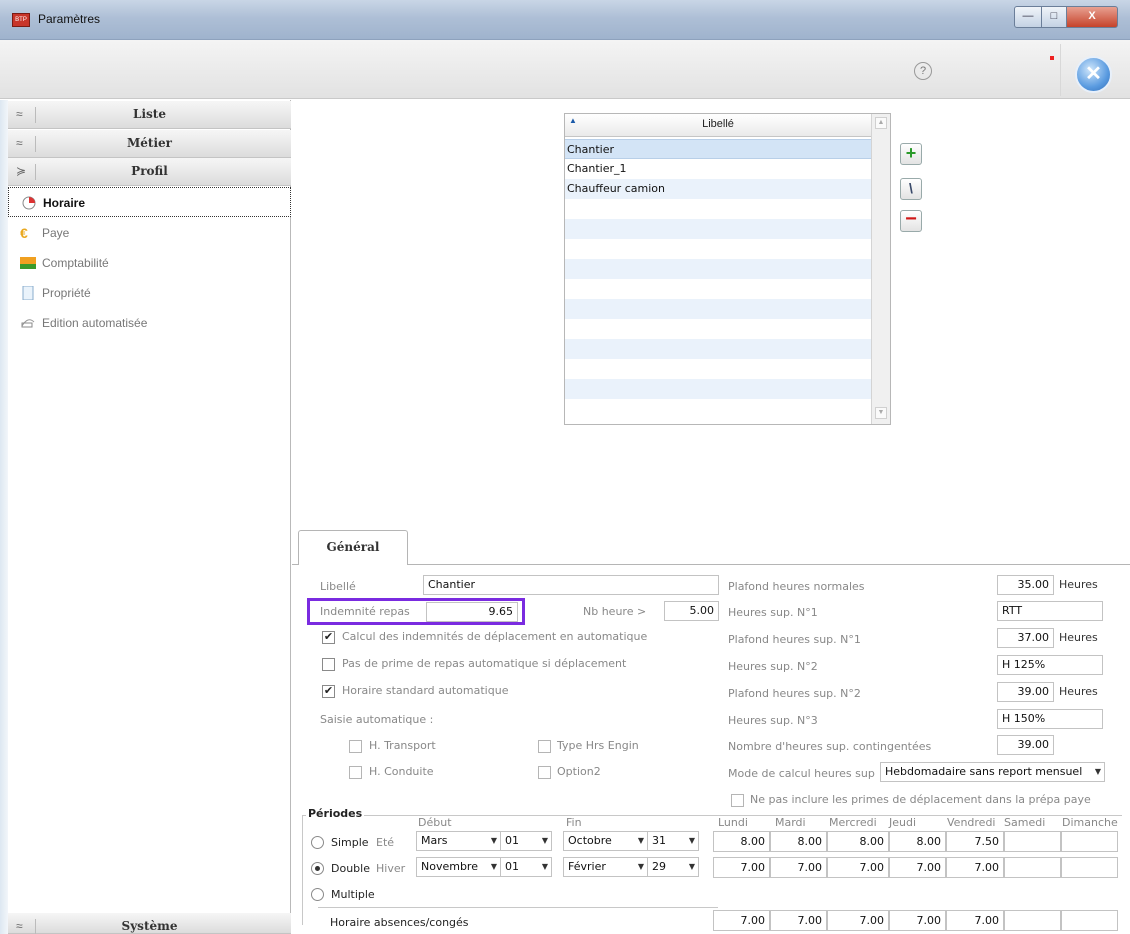  What do you see at coordinates (858, 867) in the screenshot?
I see `double-hours-mercredi: 7.00` at bounding box center [858, 867].